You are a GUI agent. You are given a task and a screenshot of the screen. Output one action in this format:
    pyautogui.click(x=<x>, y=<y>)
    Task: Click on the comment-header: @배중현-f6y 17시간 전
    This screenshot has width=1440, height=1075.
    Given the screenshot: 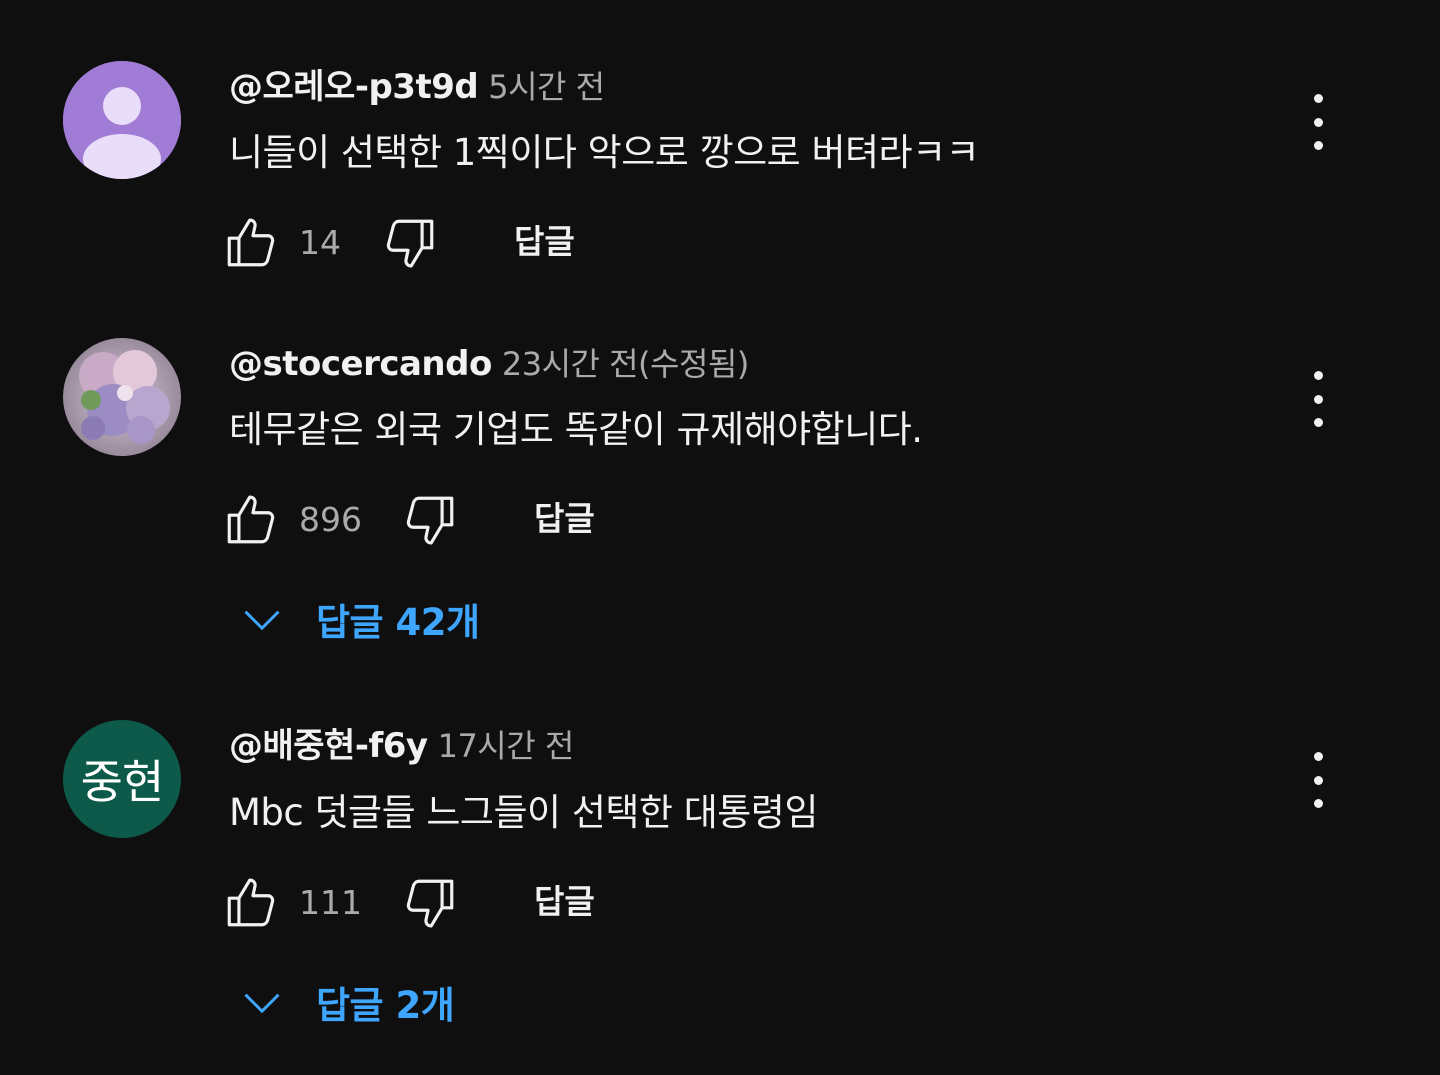 What is the action you would take?
    pyautogui.click(x=401, y=749)
    